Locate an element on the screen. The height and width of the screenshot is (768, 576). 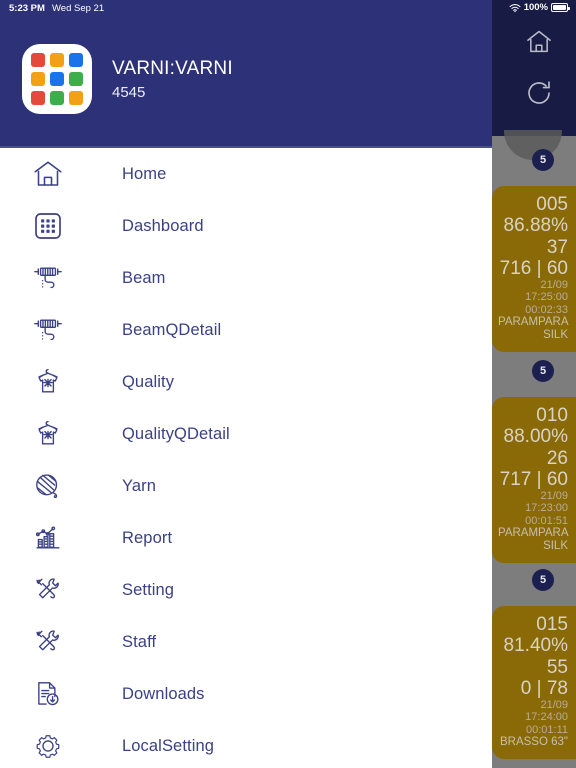
bar-chart-icon is located at coordinates (48, 538).